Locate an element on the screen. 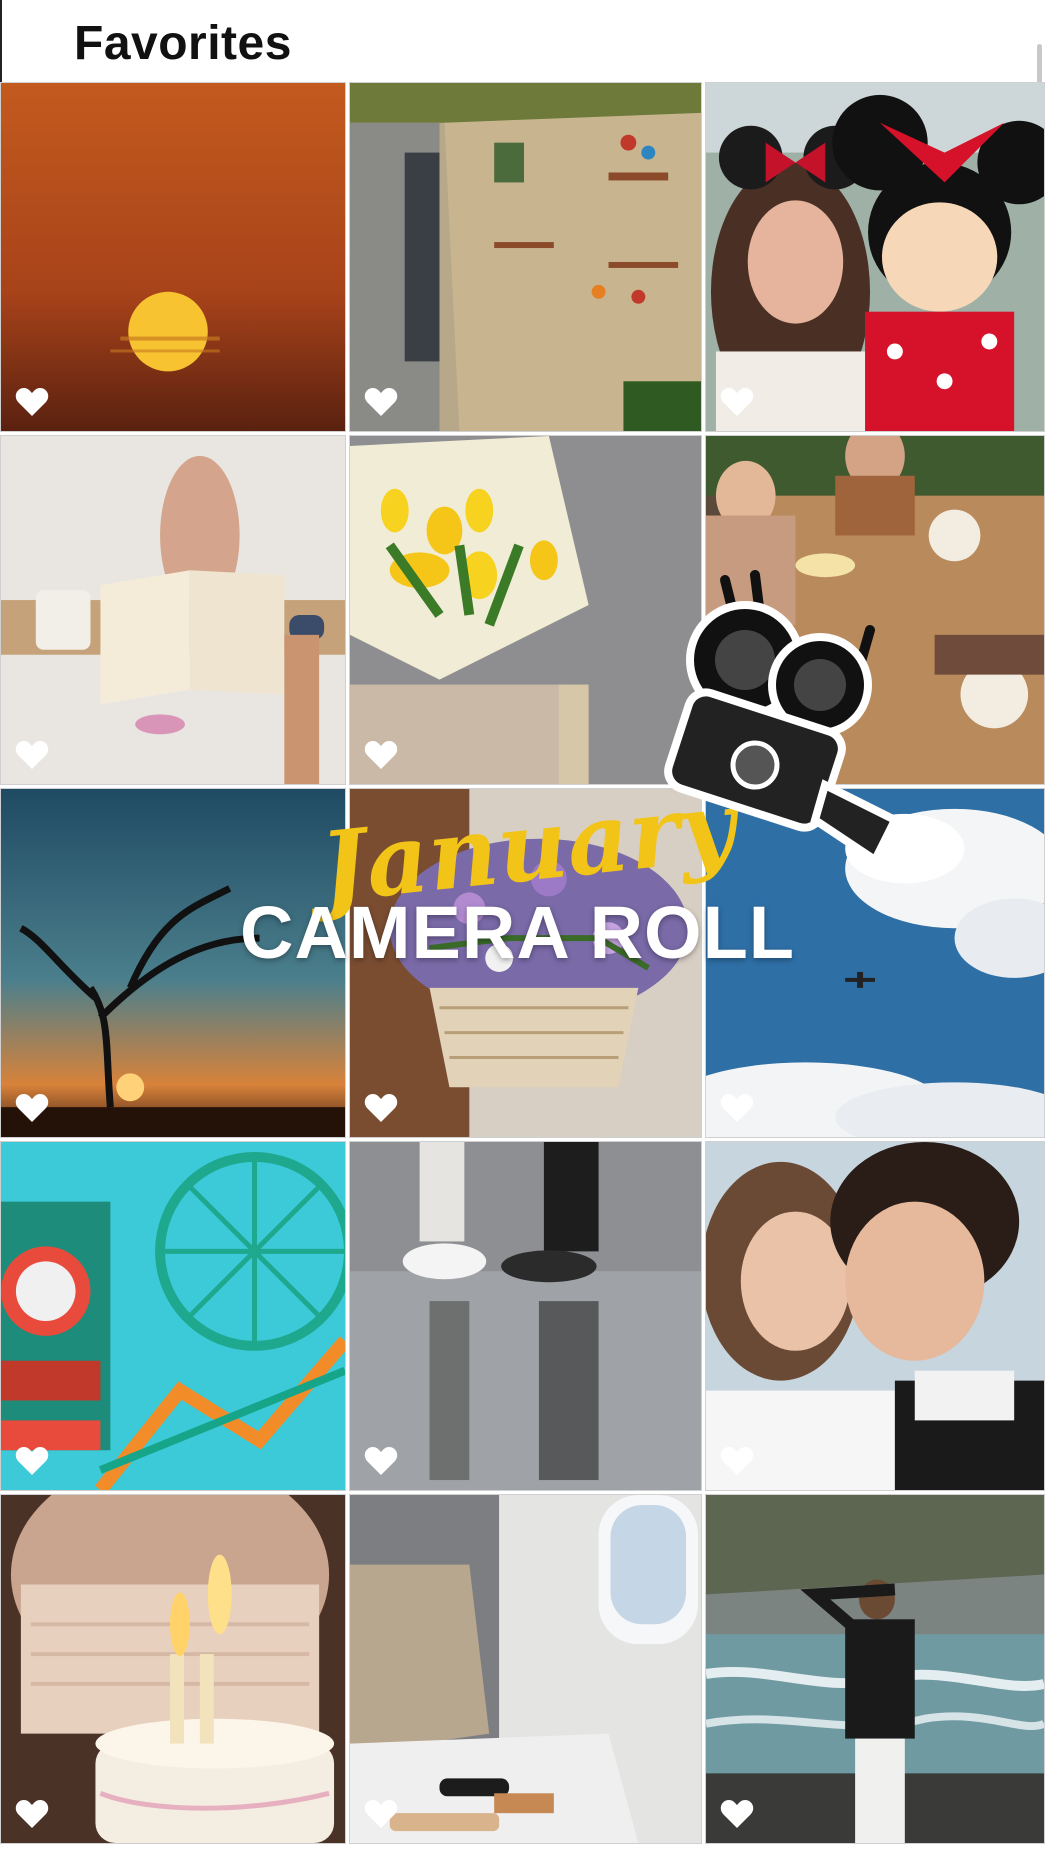 The image size is (1045, 1858). photo-book-bath is located at coordinates (173, 610).